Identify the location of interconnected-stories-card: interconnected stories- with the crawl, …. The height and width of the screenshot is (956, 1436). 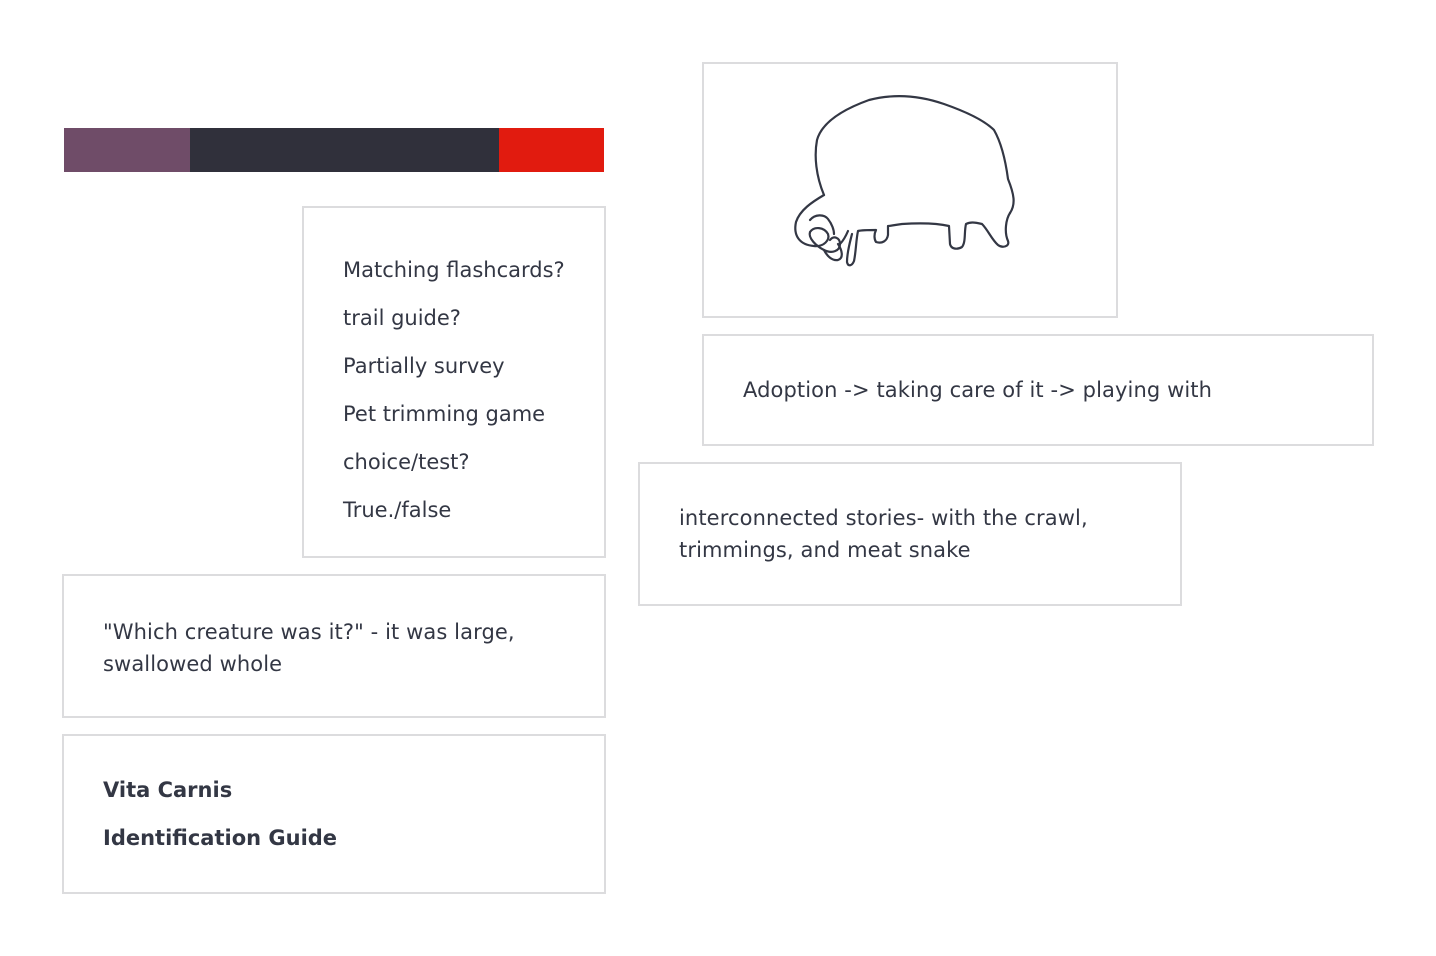
(910, 534).